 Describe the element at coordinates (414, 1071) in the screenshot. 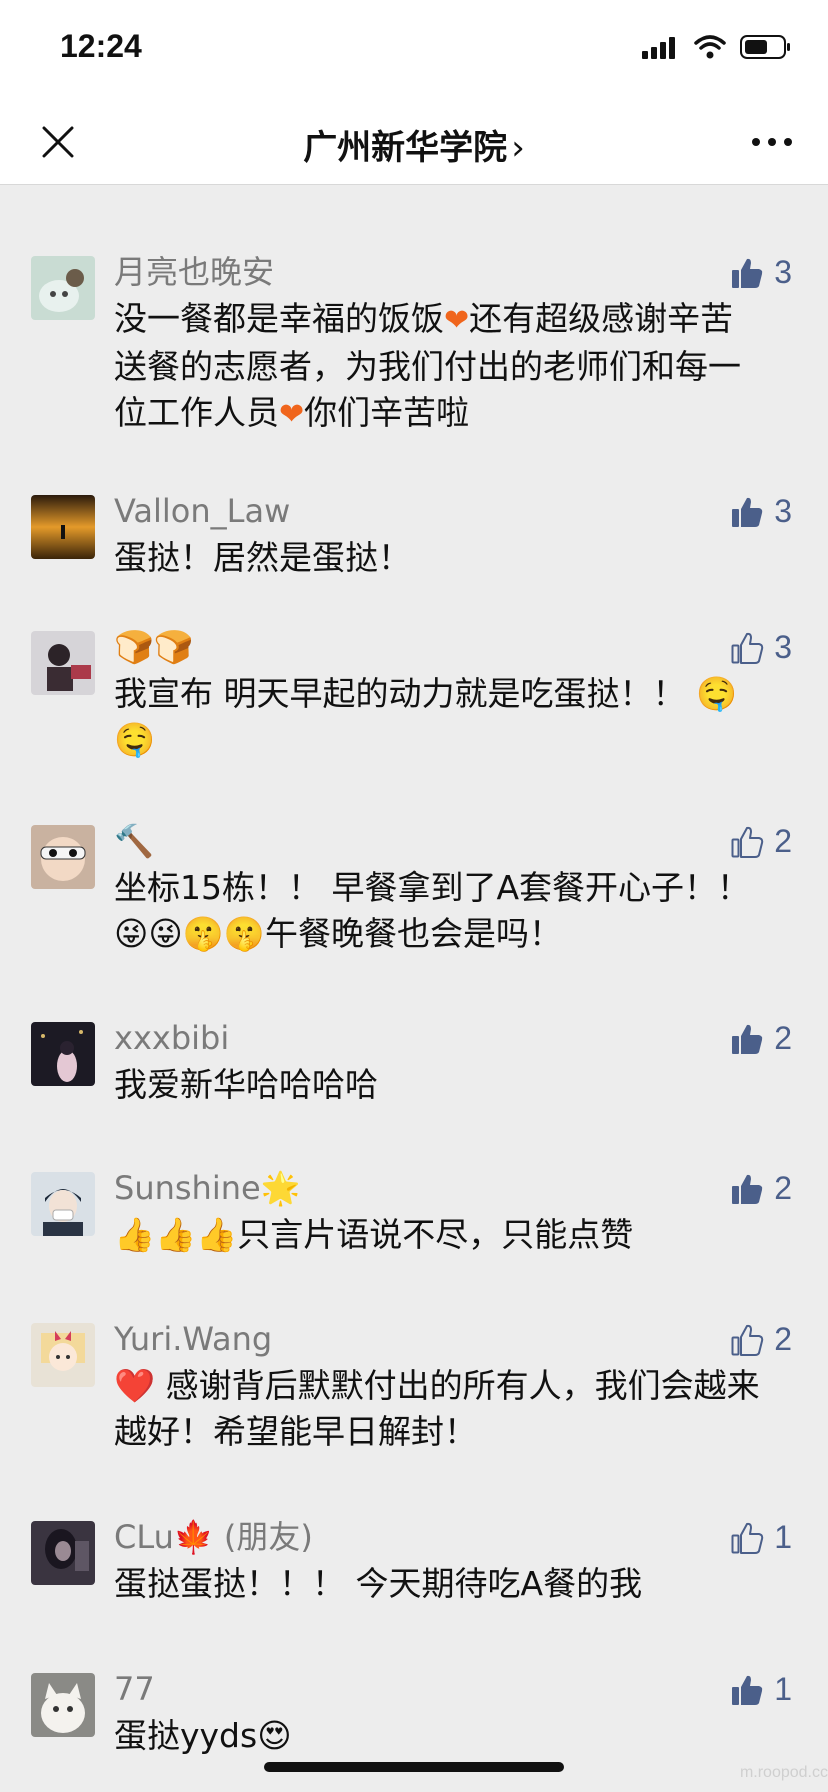

I see `comment-item: xxxbibi 我爱新华哈哈哈哈 2` at that location.